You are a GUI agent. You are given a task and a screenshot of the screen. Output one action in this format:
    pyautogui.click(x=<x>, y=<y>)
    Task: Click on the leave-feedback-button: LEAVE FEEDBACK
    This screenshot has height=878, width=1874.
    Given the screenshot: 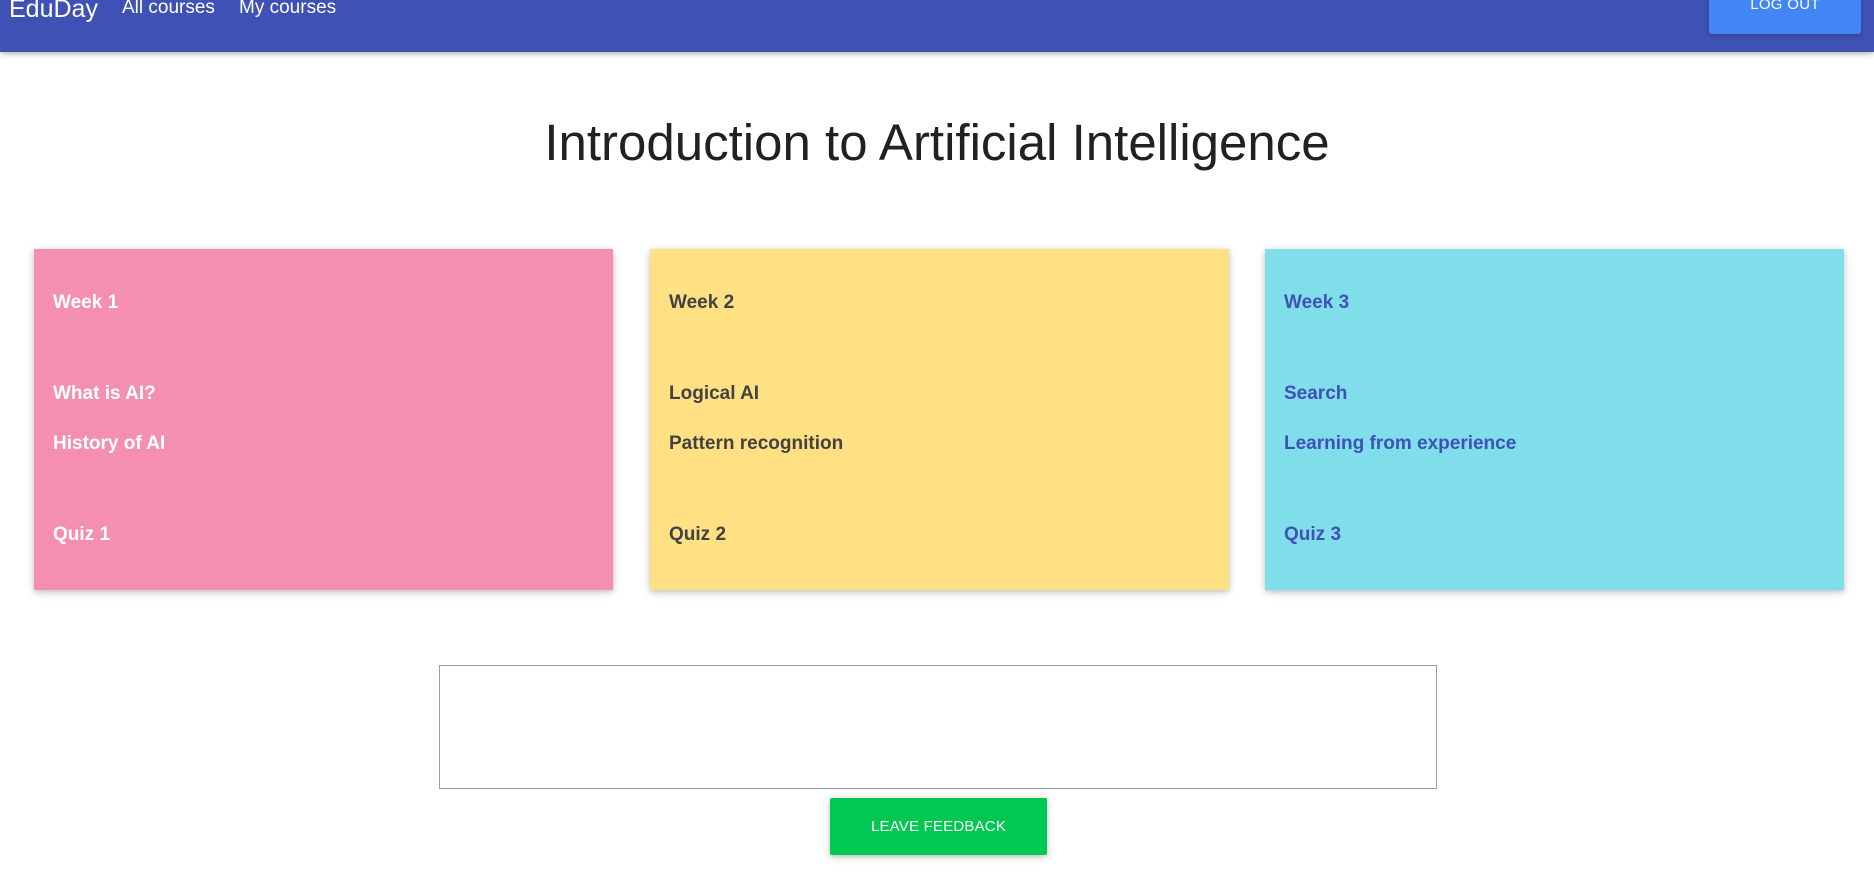 What is the action you would take?
    pyautogui.click(x=938, y=826)
    